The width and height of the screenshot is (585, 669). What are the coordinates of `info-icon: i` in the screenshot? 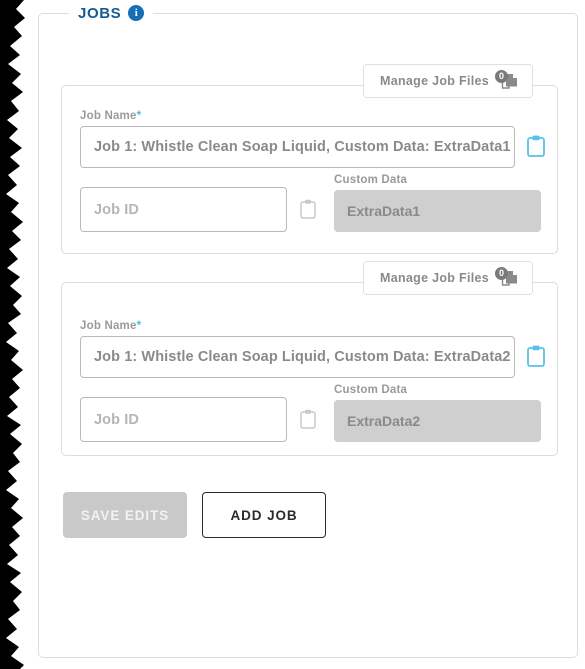 It's located at (136, 13).